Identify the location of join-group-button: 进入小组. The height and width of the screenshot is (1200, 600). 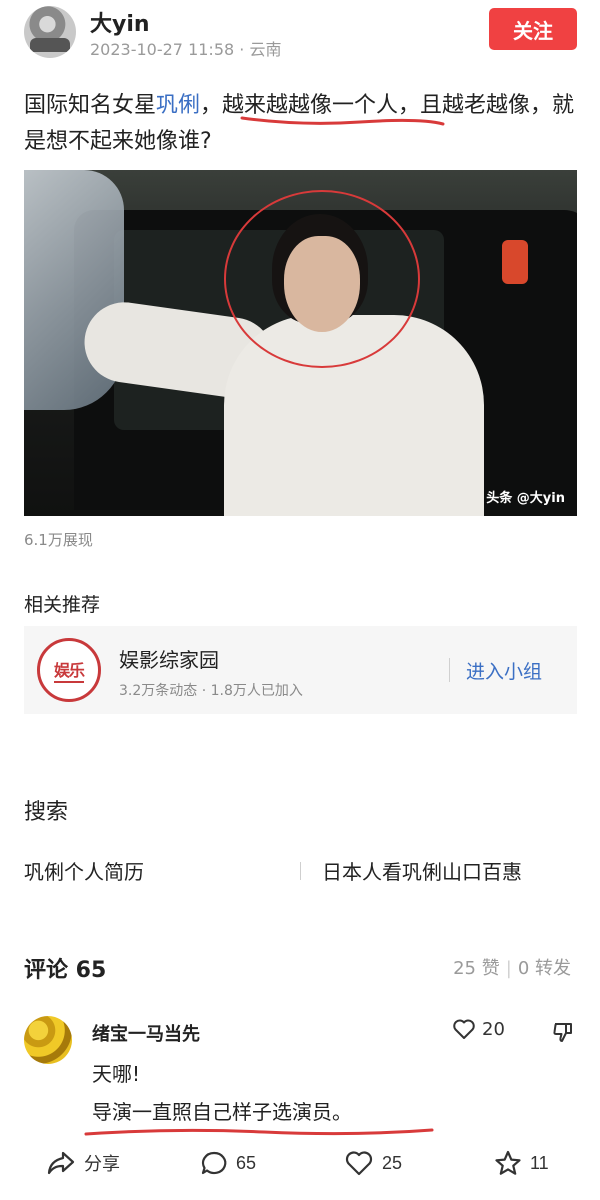
(504, 670).